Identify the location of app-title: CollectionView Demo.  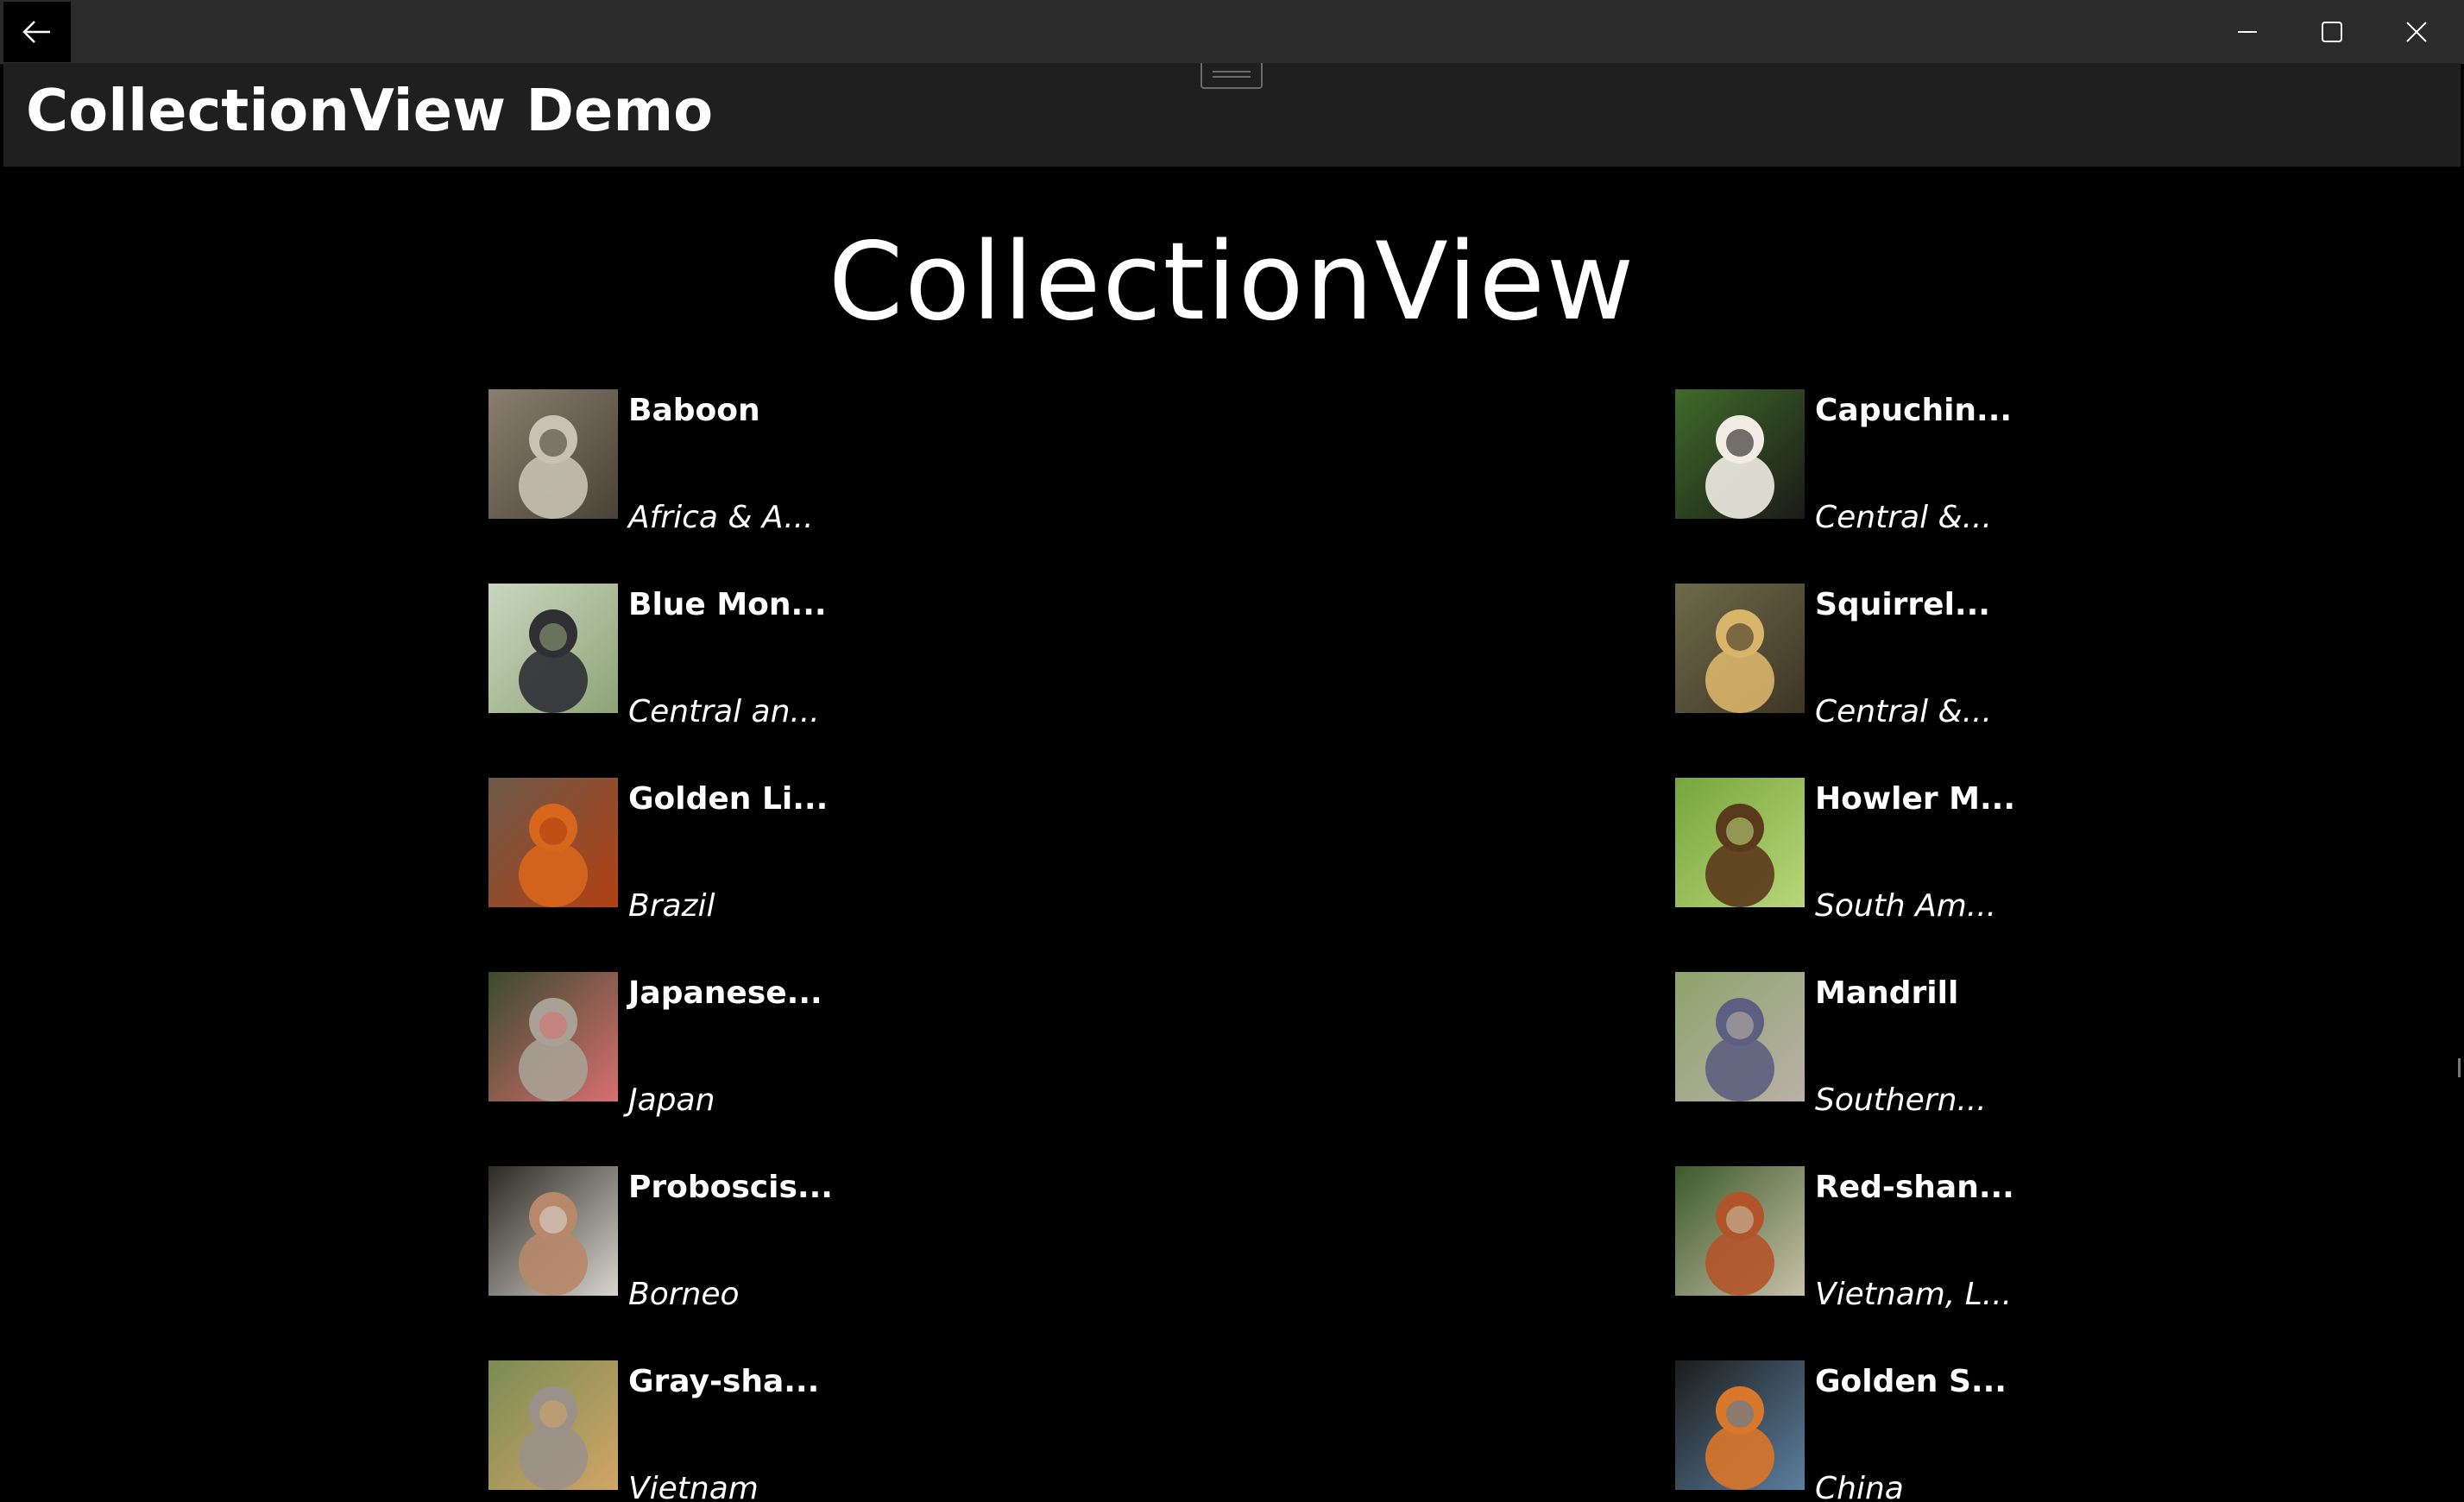
(370, 110).